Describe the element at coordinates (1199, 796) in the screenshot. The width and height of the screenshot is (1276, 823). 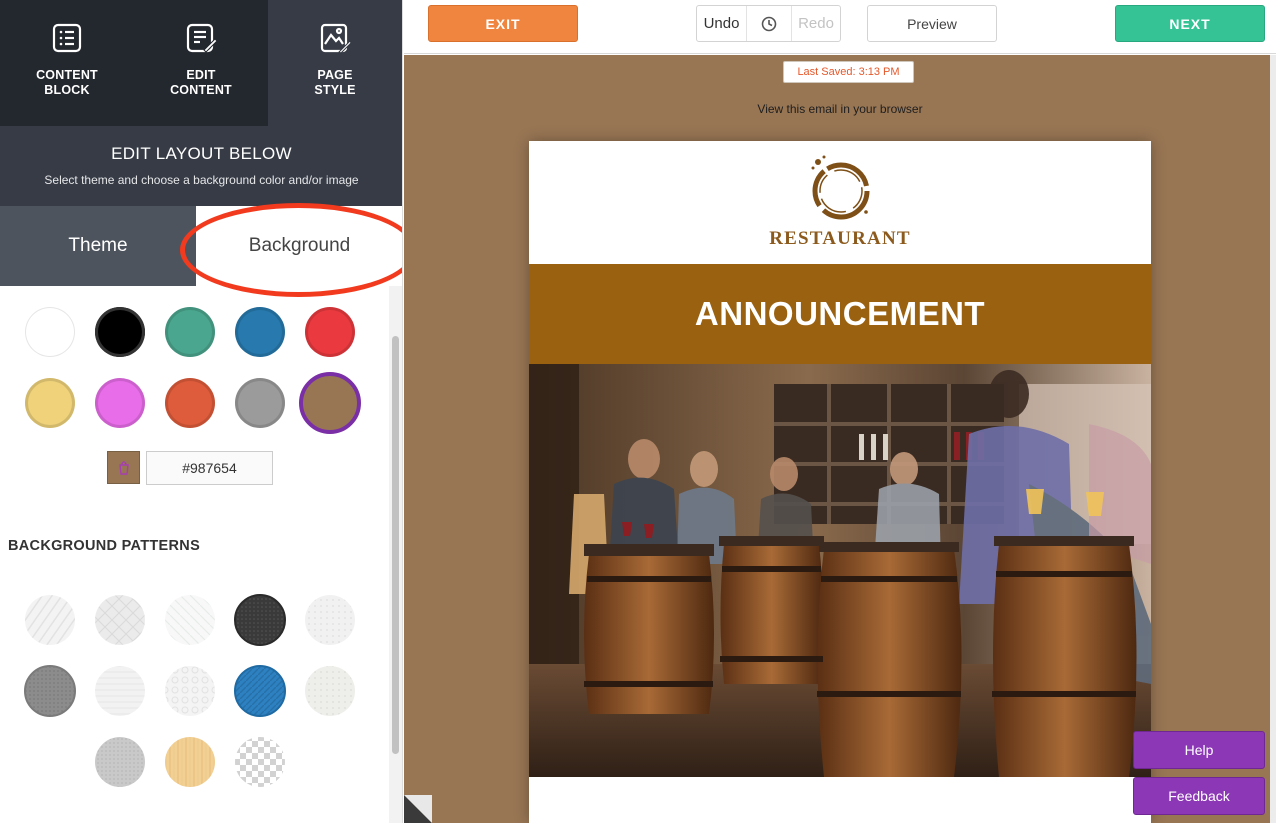
I see `feedback-button: Feedback` at that location.